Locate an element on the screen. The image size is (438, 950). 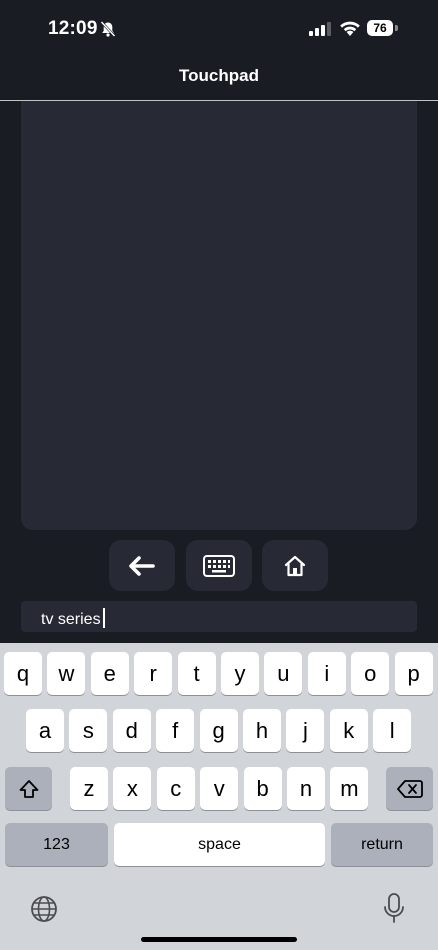
key-t: t is located at coordinates (196, 673).